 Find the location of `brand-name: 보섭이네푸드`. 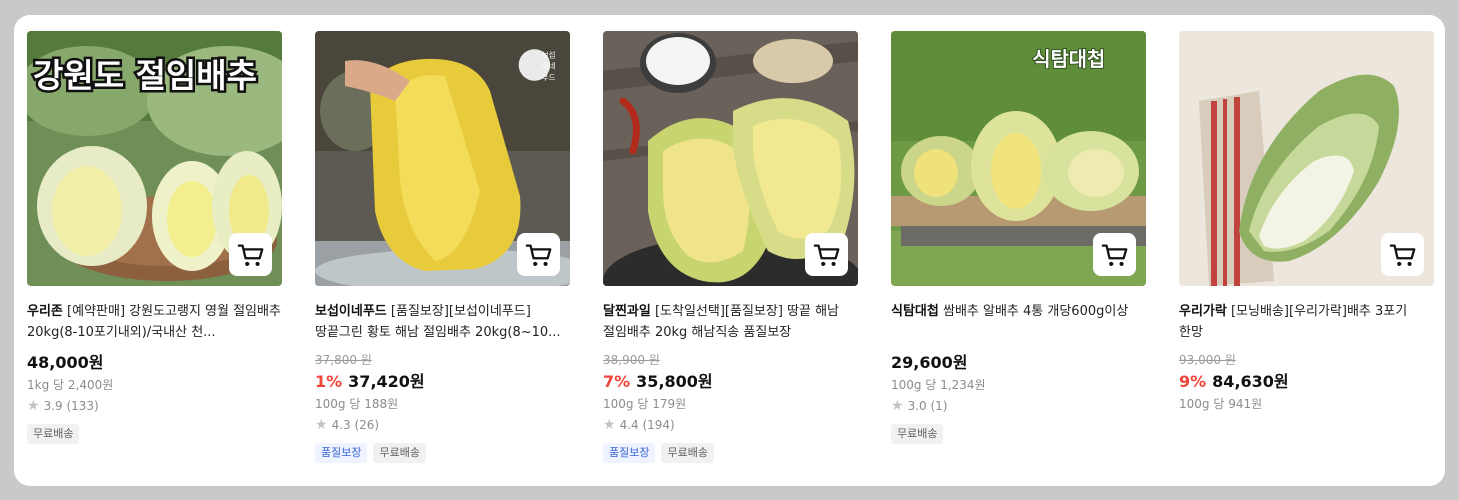

brand-name: 보섭이네푸드 is located at coordinates (351, 311).